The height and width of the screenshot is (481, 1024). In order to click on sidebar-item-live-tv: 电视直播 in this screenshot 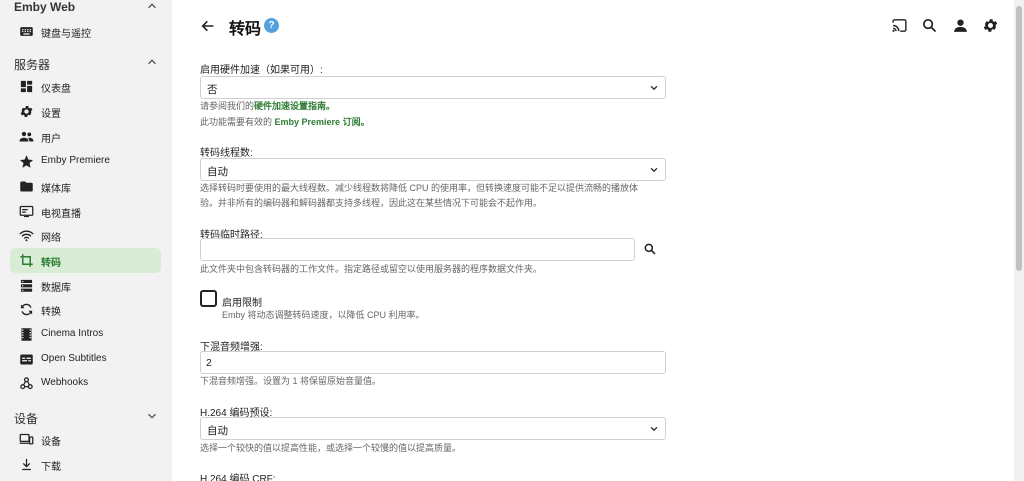, I will do `click(85, 211)`.